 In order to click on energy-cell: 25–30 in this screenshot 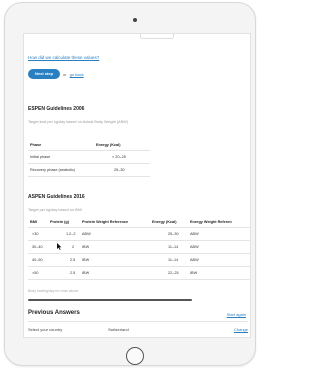, I will do `click(173, 234)`.